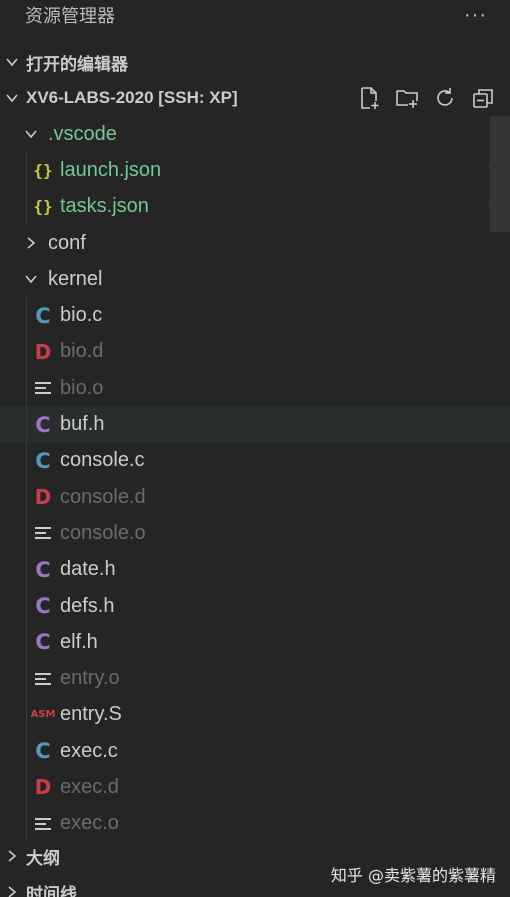 Image resolution: width=510 pixels, height=897 pixels. I want to click on tree-item-label: launch.json, so click(111, 169).